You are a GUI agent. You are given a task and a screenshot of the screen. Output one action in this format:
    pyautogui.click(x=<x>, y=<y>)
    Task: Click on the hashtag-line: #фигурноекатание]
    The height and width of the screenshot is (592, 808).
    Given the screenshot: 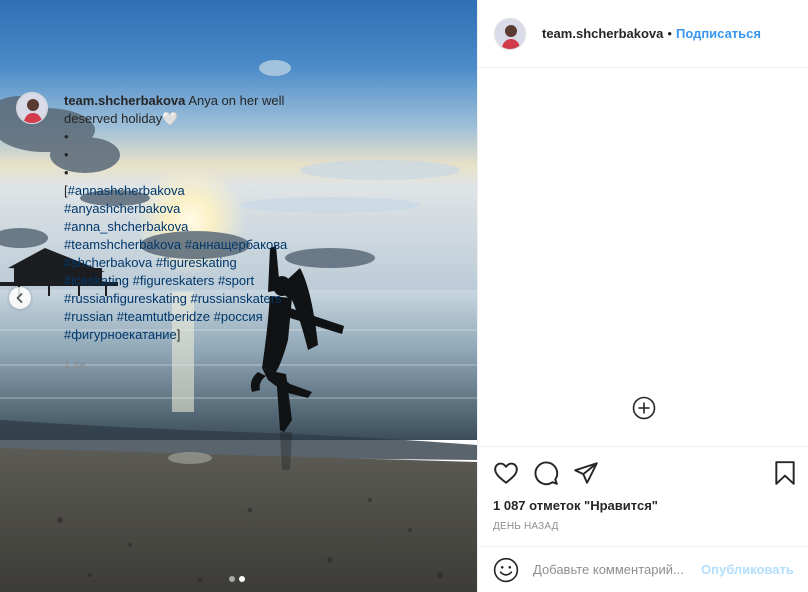 What is the action you would take?
    pyautogui.click(x=195, y=335)
    